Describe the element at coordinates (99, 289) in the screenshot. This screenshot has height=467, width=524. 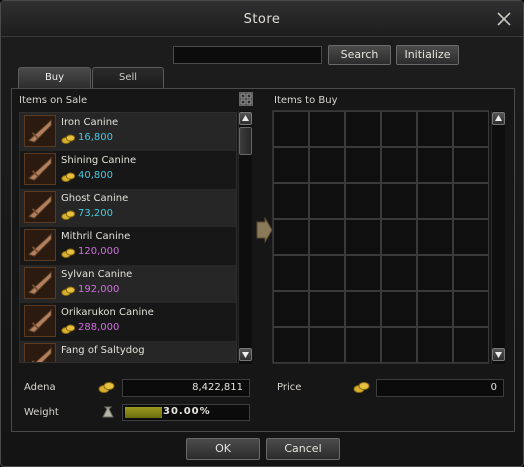
I see `item-price: 192,000` at that location.